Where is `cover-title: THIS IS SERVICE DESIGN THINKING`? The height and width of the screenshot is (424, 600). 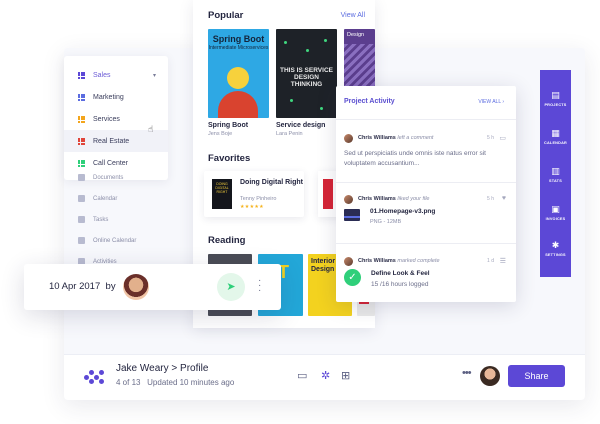 cover-title: THIS IS SERVICE DESIGN THINKING is located at coordinates (306, 77).